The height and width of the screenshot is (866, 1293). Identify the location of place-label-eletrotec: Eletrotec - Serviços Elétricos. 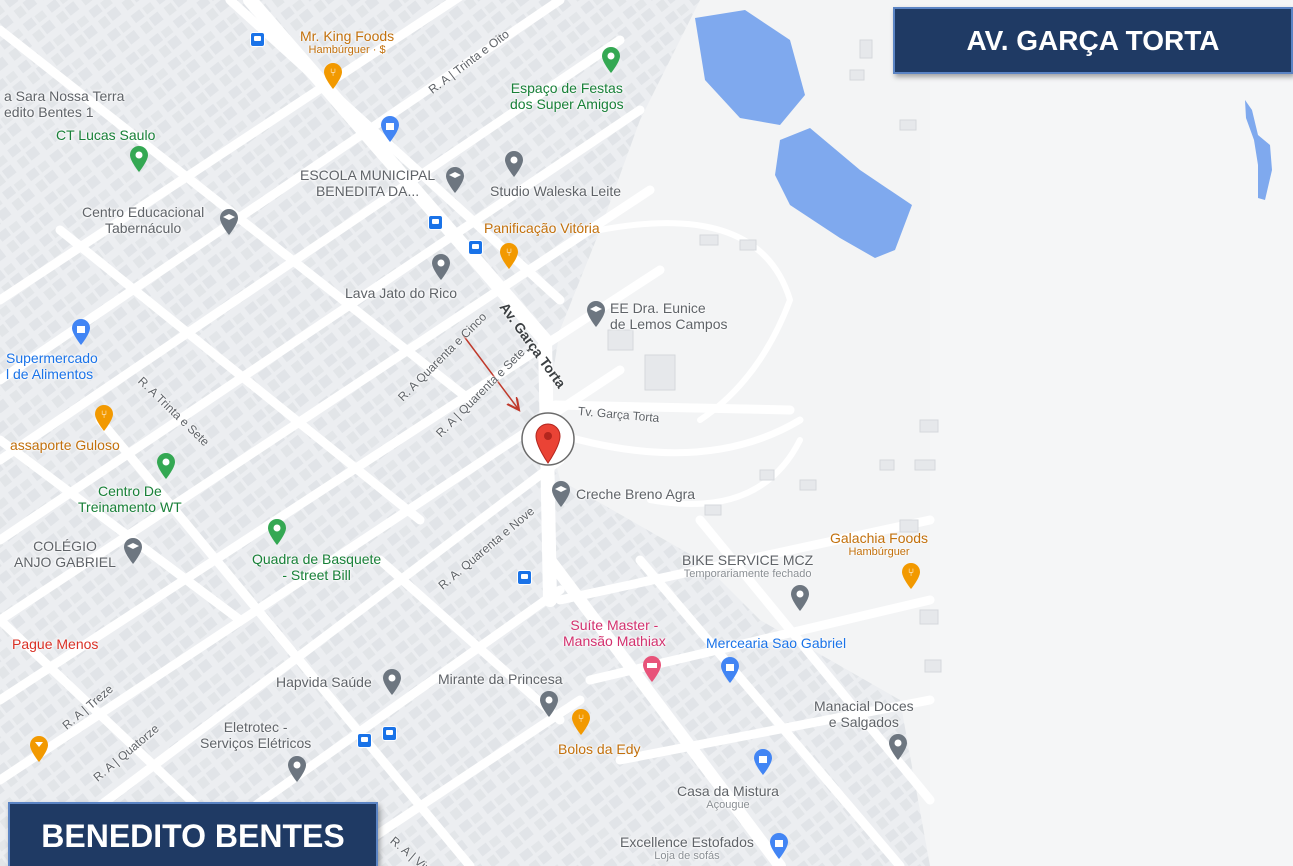
(255, 735).